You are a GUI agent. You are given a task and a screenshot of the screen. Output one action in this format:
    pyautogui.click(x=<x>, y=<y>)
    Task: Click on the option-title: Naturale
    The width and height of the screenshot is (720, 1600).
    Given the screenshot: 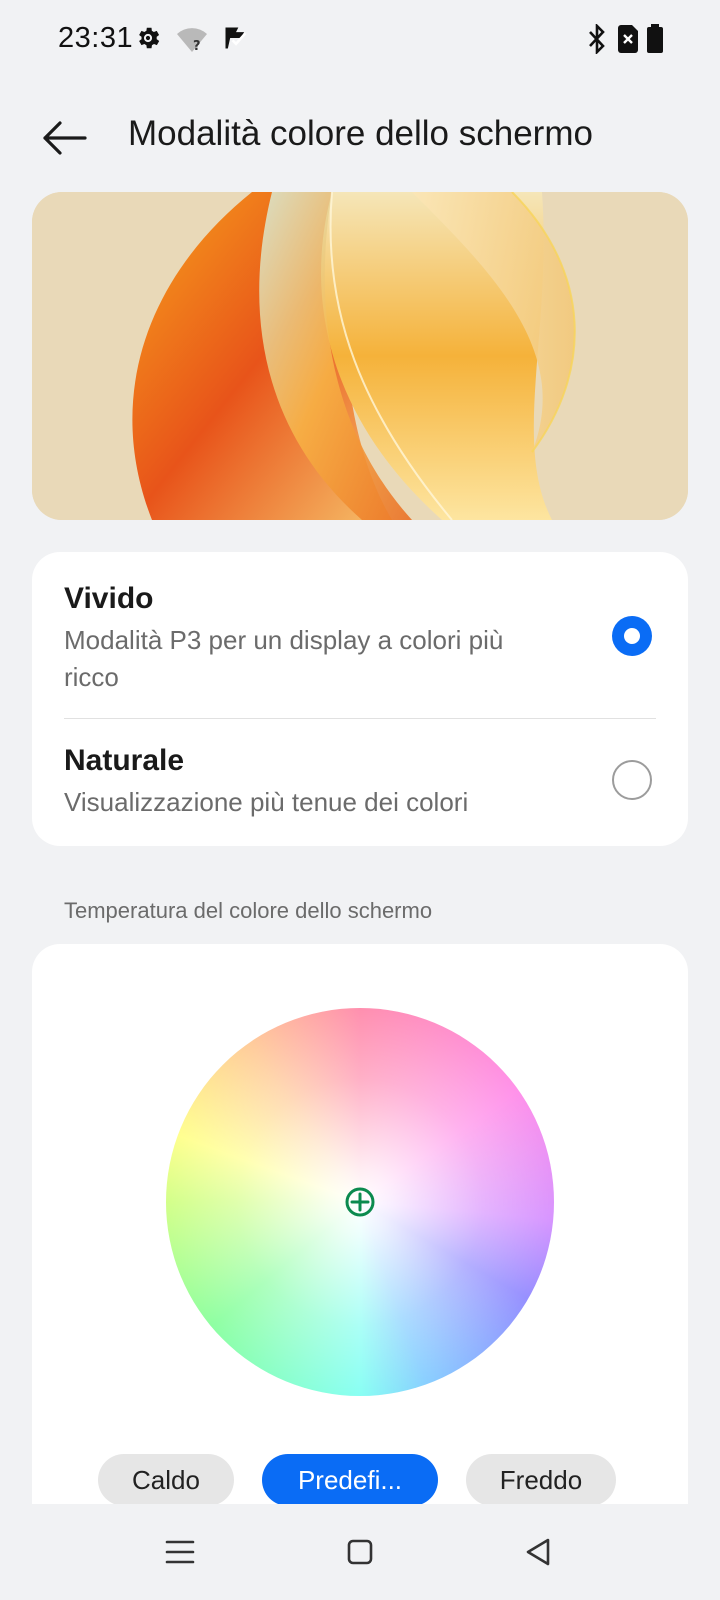 What is the action you would take?
    pyautogui.click(x=124, y=760)
    